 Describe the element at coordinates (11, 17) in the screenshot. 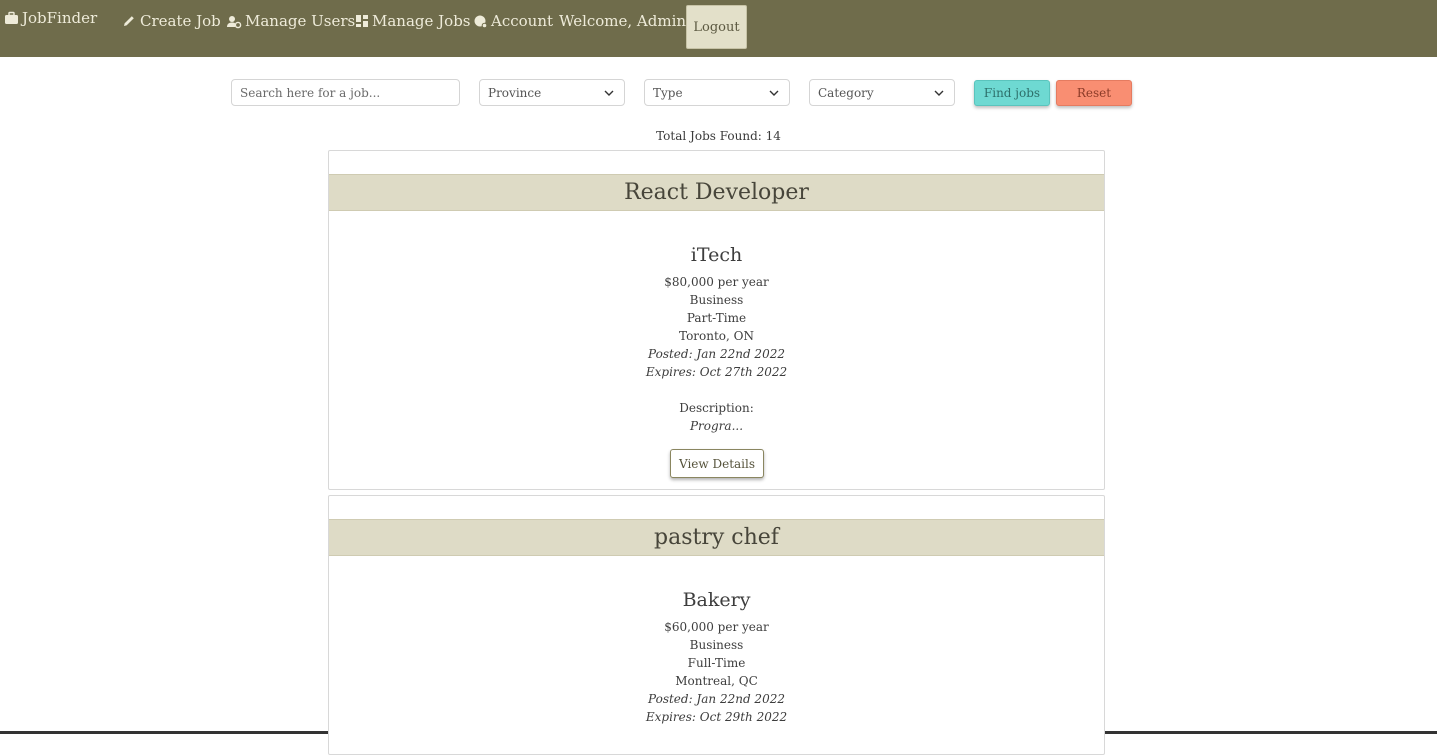

I see `briefcase-icon` at that location.